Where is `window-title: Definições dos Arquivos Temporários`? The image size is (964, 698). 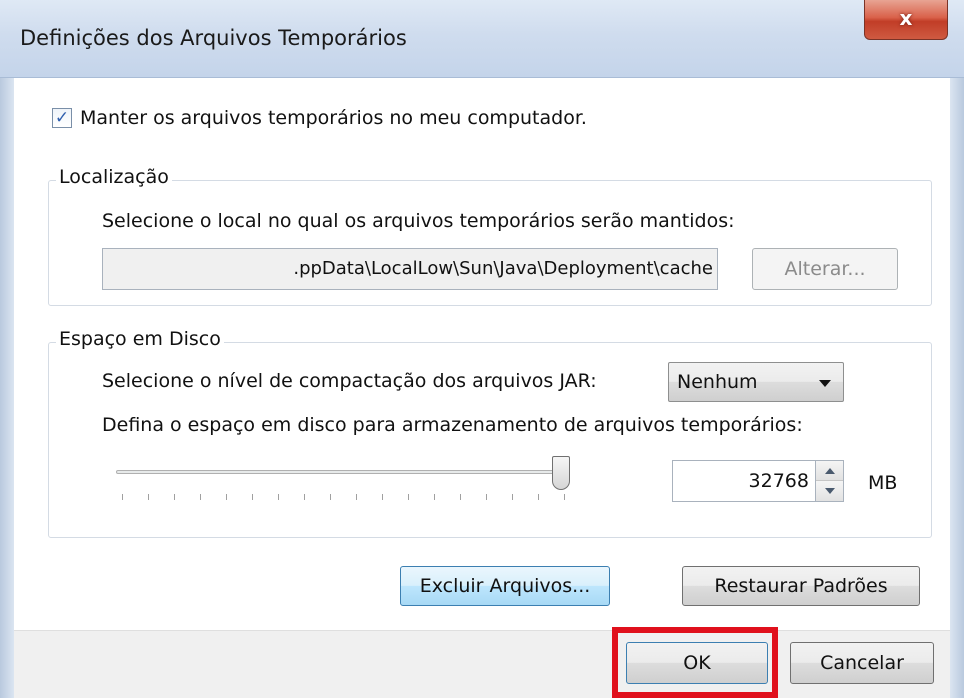
window-title: Definições dos Arquivos Temporários is located at coordinates (213, 38).